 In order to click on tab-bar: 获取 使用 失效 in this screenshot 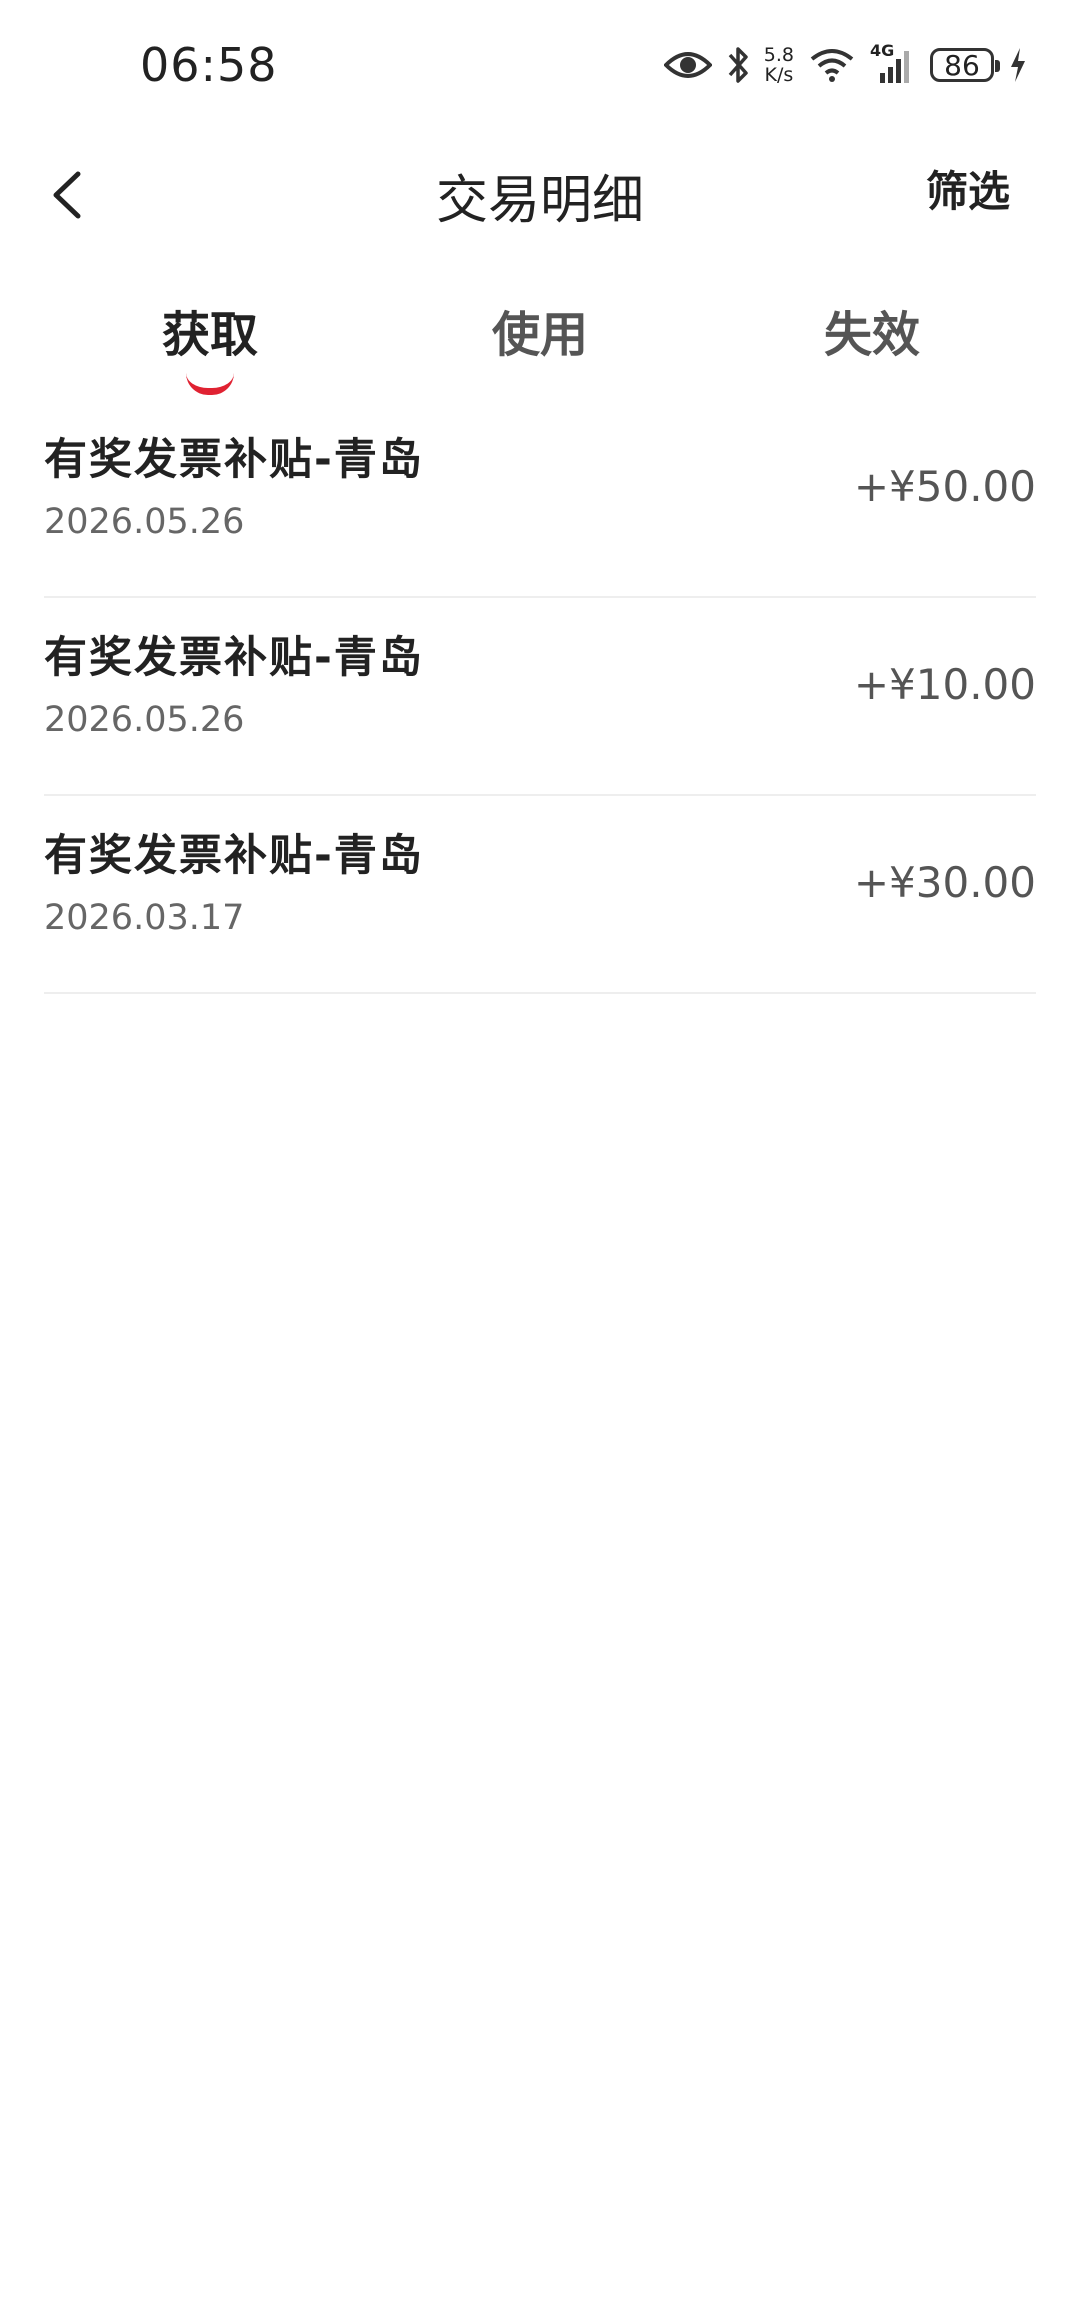, I will do `click(540, 340)`.